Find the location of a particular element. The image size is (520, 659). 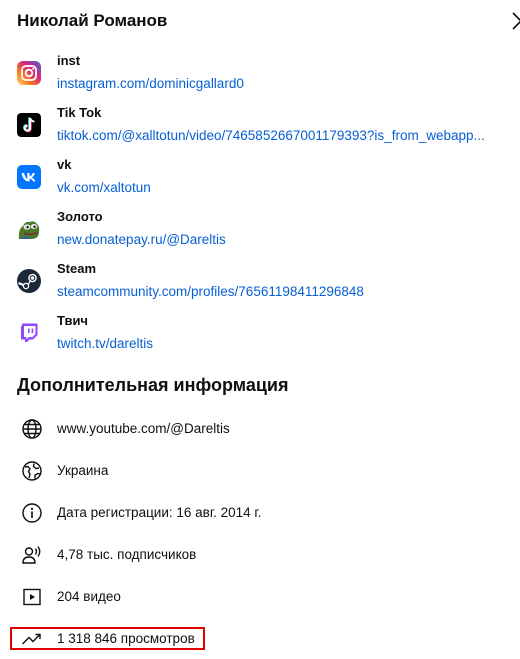

link-name: Steam is located at coordinates (77, 268).